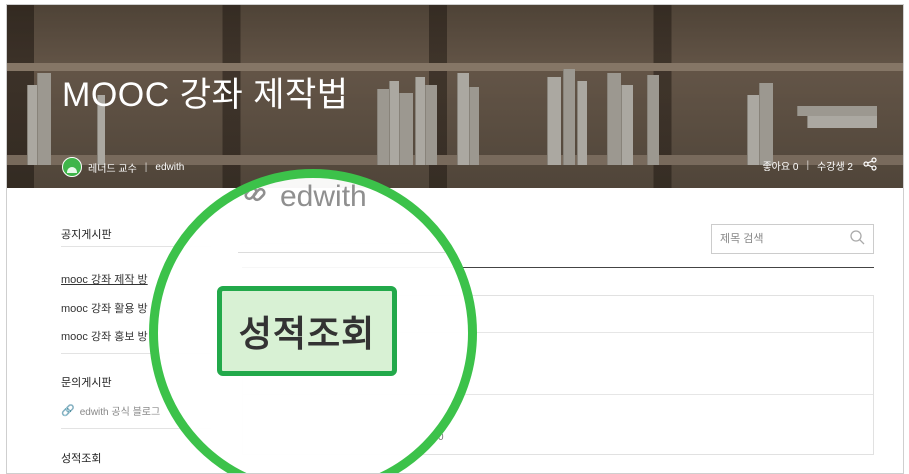 Image resolution: width=909 pixels, height=474 pixels. Describe the element at coordinates (857, 239) in the screenshot. I see `search-icon` at that location.